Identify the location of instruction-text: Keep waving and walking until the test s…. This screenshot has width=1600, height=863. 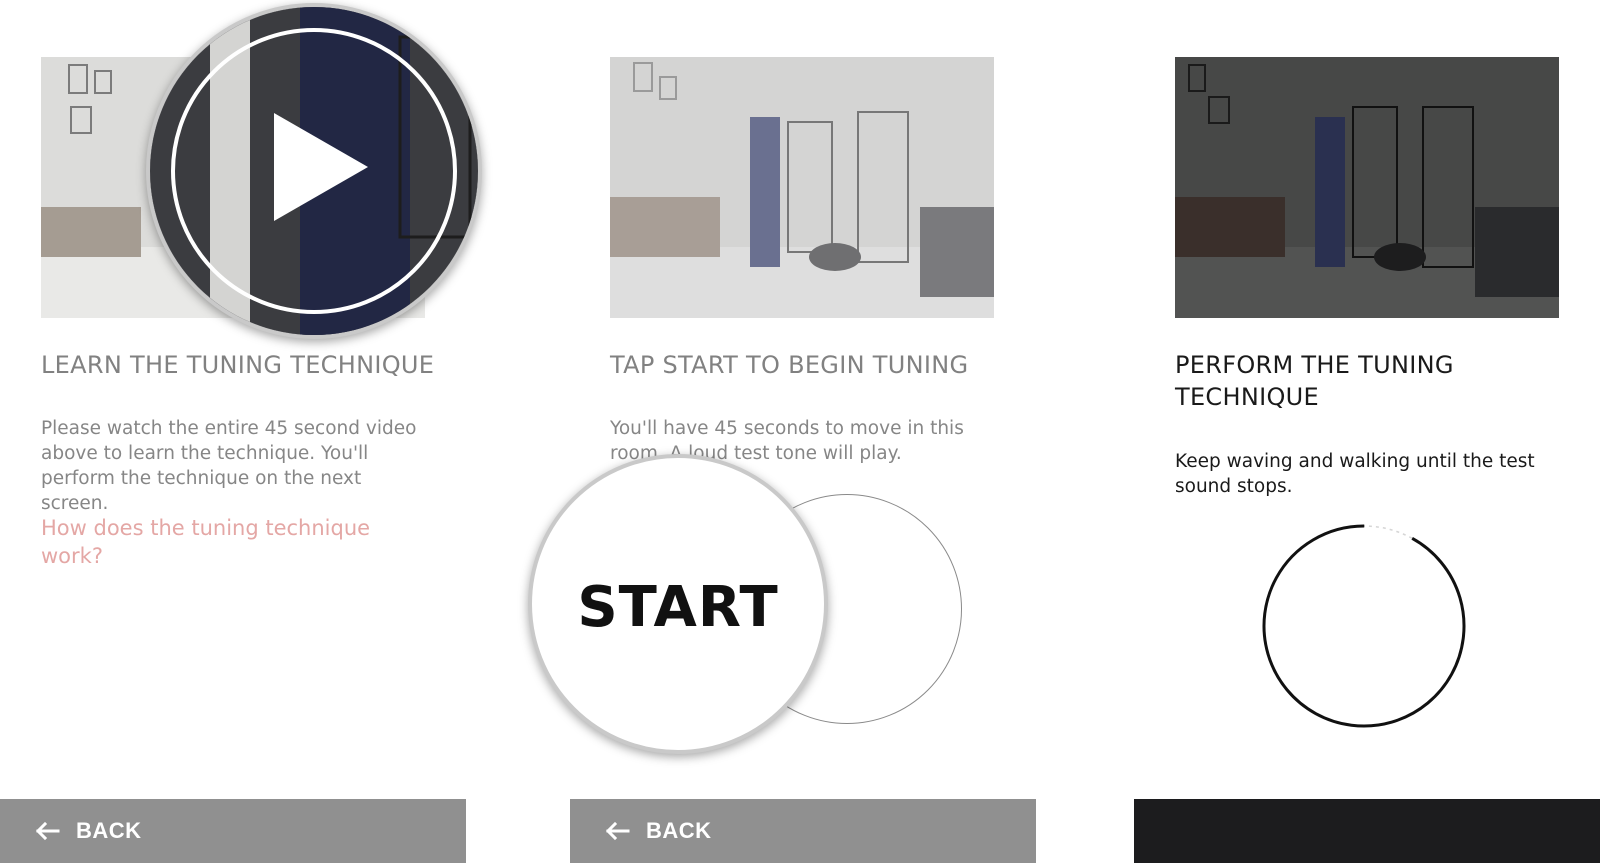
(1355, 474).